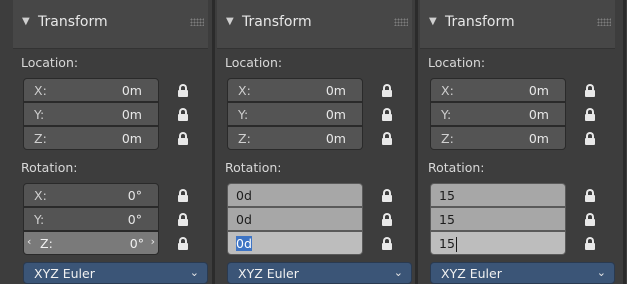 The width and height of the screenshot is (627, 284). What do you see at coordinates (91, 219) in the screenshot?
I see `rotation-y-field: Y: 0°` at bounding box center [91, 219].